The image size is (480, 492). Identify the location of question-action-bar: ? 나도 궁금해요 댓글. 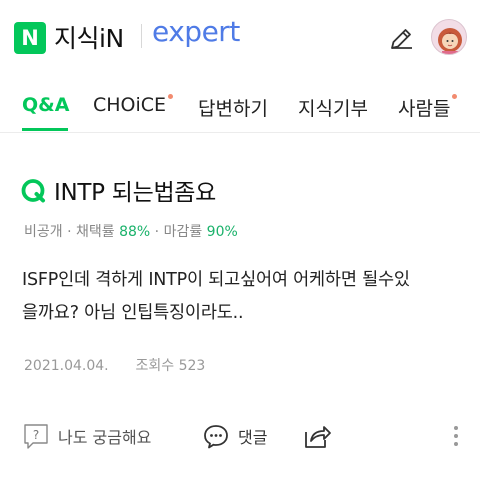
(240, 436).